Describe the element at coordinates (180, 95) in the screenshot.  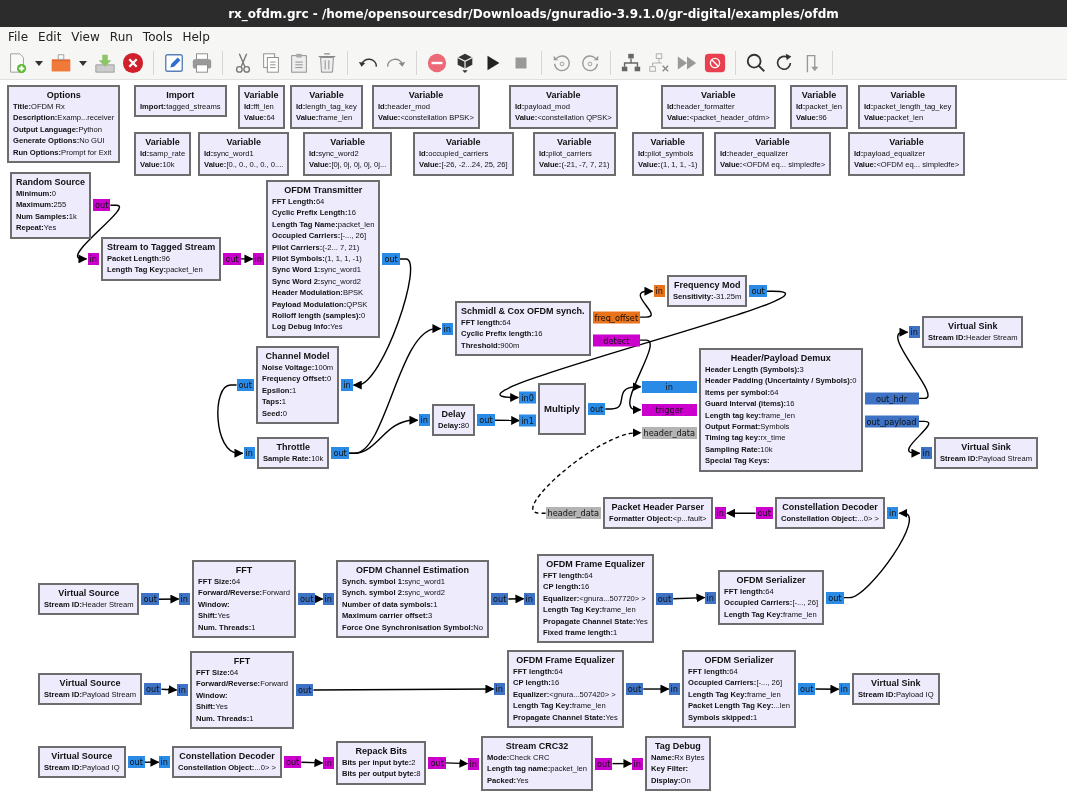
I see `block-title: Import` at that location.